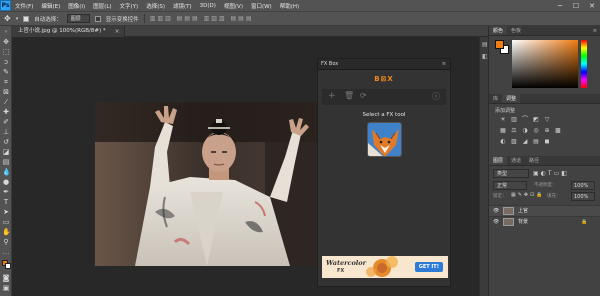 This screenshot has height=296, width=600. I want to click on stamp-tool-icon: ⊥, so click(6, 132).